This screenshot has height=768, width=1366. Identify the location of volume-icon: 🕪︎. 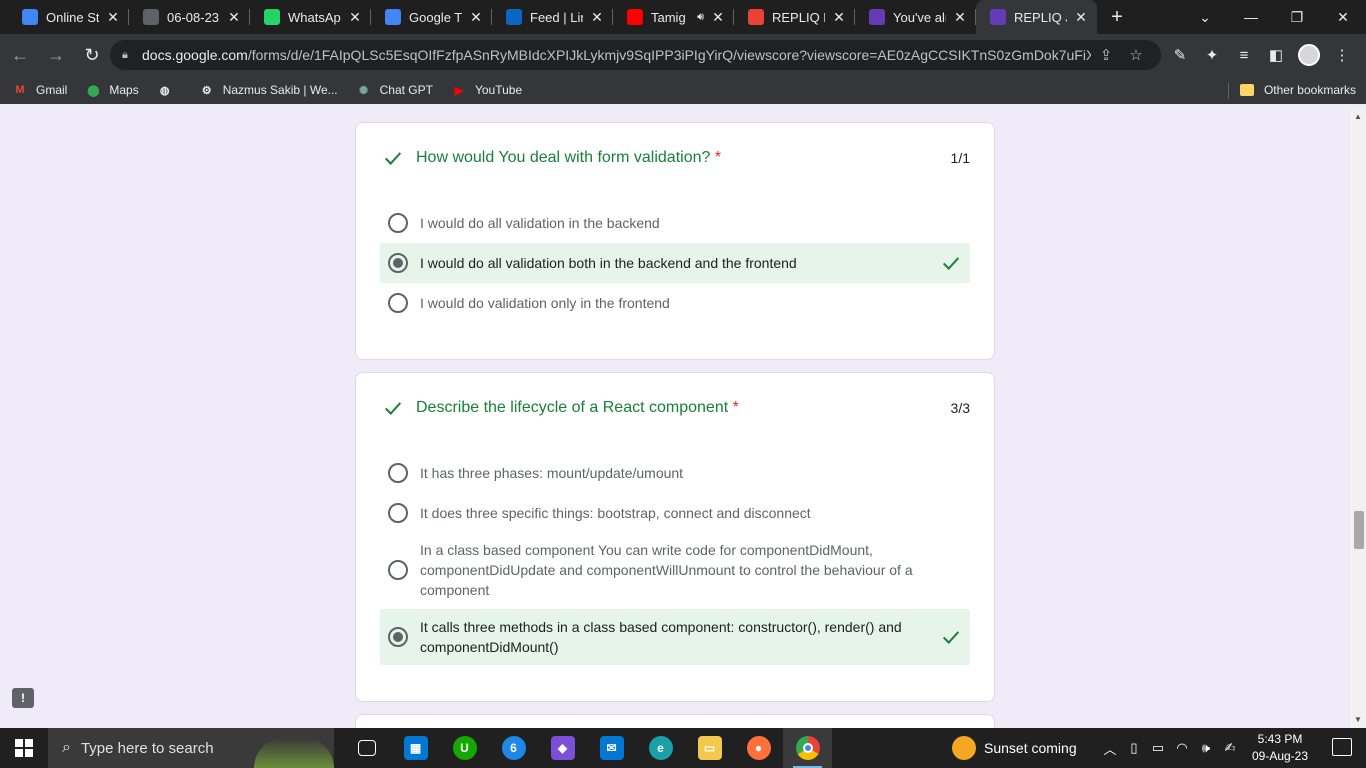
(1206, 748).